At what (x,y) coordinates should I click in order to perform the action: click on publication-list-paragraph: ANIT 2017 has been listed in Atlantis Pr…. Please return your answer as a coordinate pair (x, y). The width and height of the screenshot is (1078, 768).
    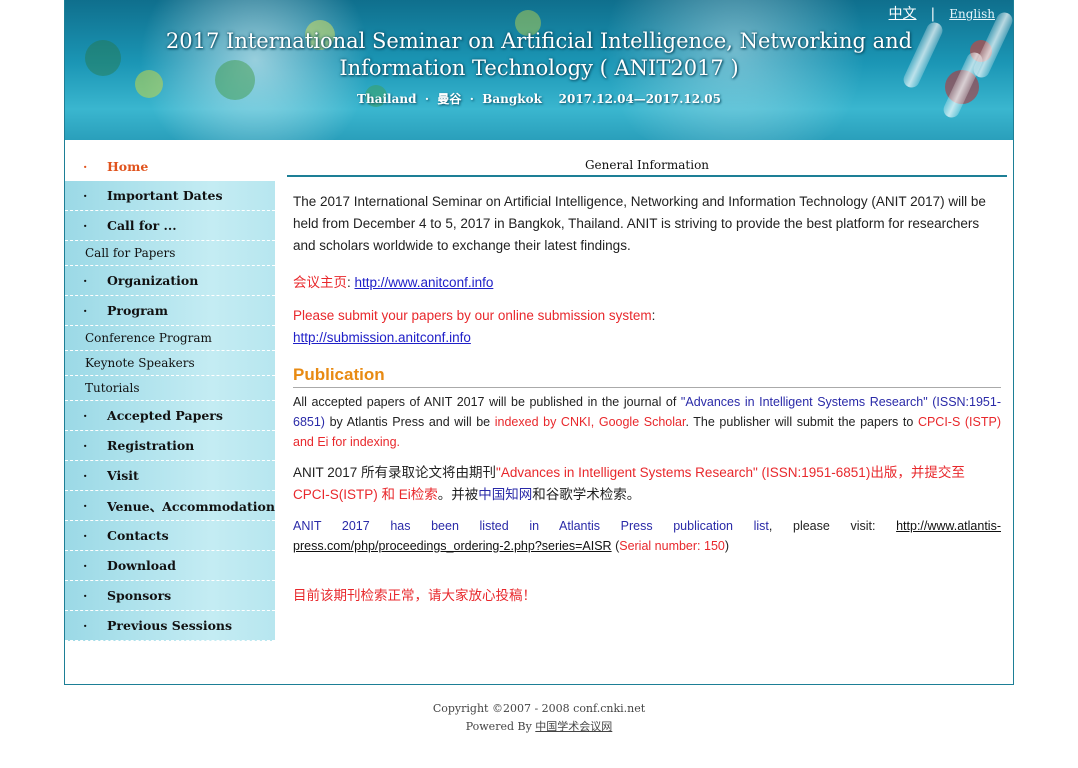
    Looking at the image, I should click on (647, 536).